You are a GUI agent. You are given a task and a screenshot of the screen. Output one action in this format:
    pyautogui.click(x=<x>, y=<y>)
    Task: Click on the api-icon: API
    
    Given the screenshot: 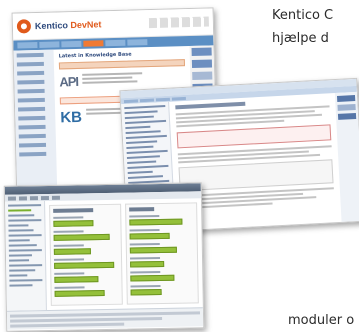 What is the action you would take?
    pyautogui.click(x=69, y=81)
    